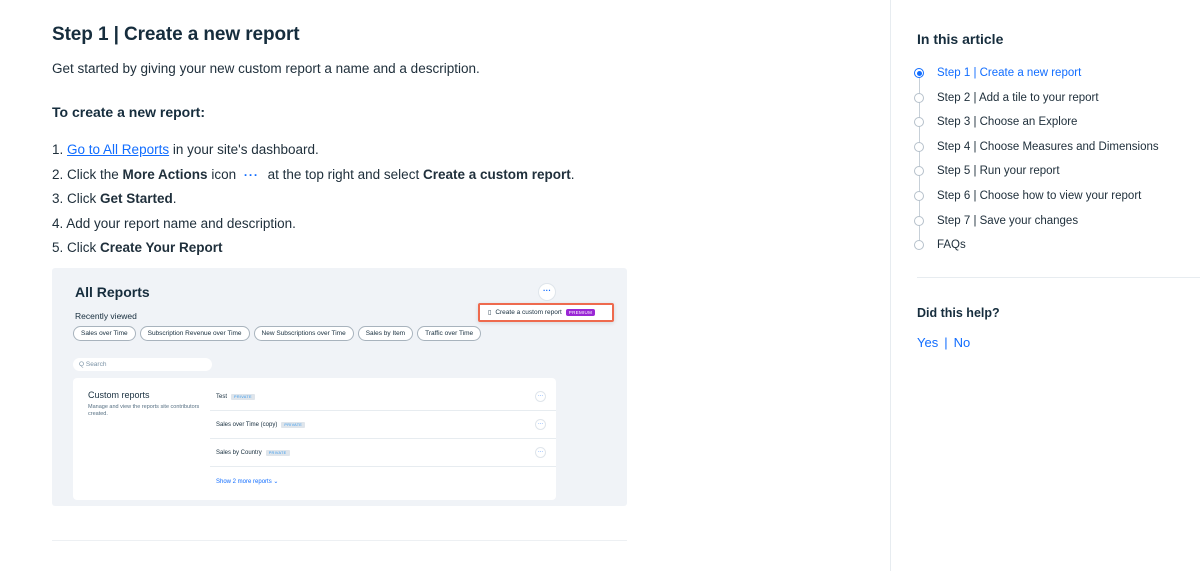 Image resolution: width=1200 pixels, height=571 pixels. Describe the element at coordinates (385, 333) in the screenshot. I see `recent-chip: Sales by Item` at that location.